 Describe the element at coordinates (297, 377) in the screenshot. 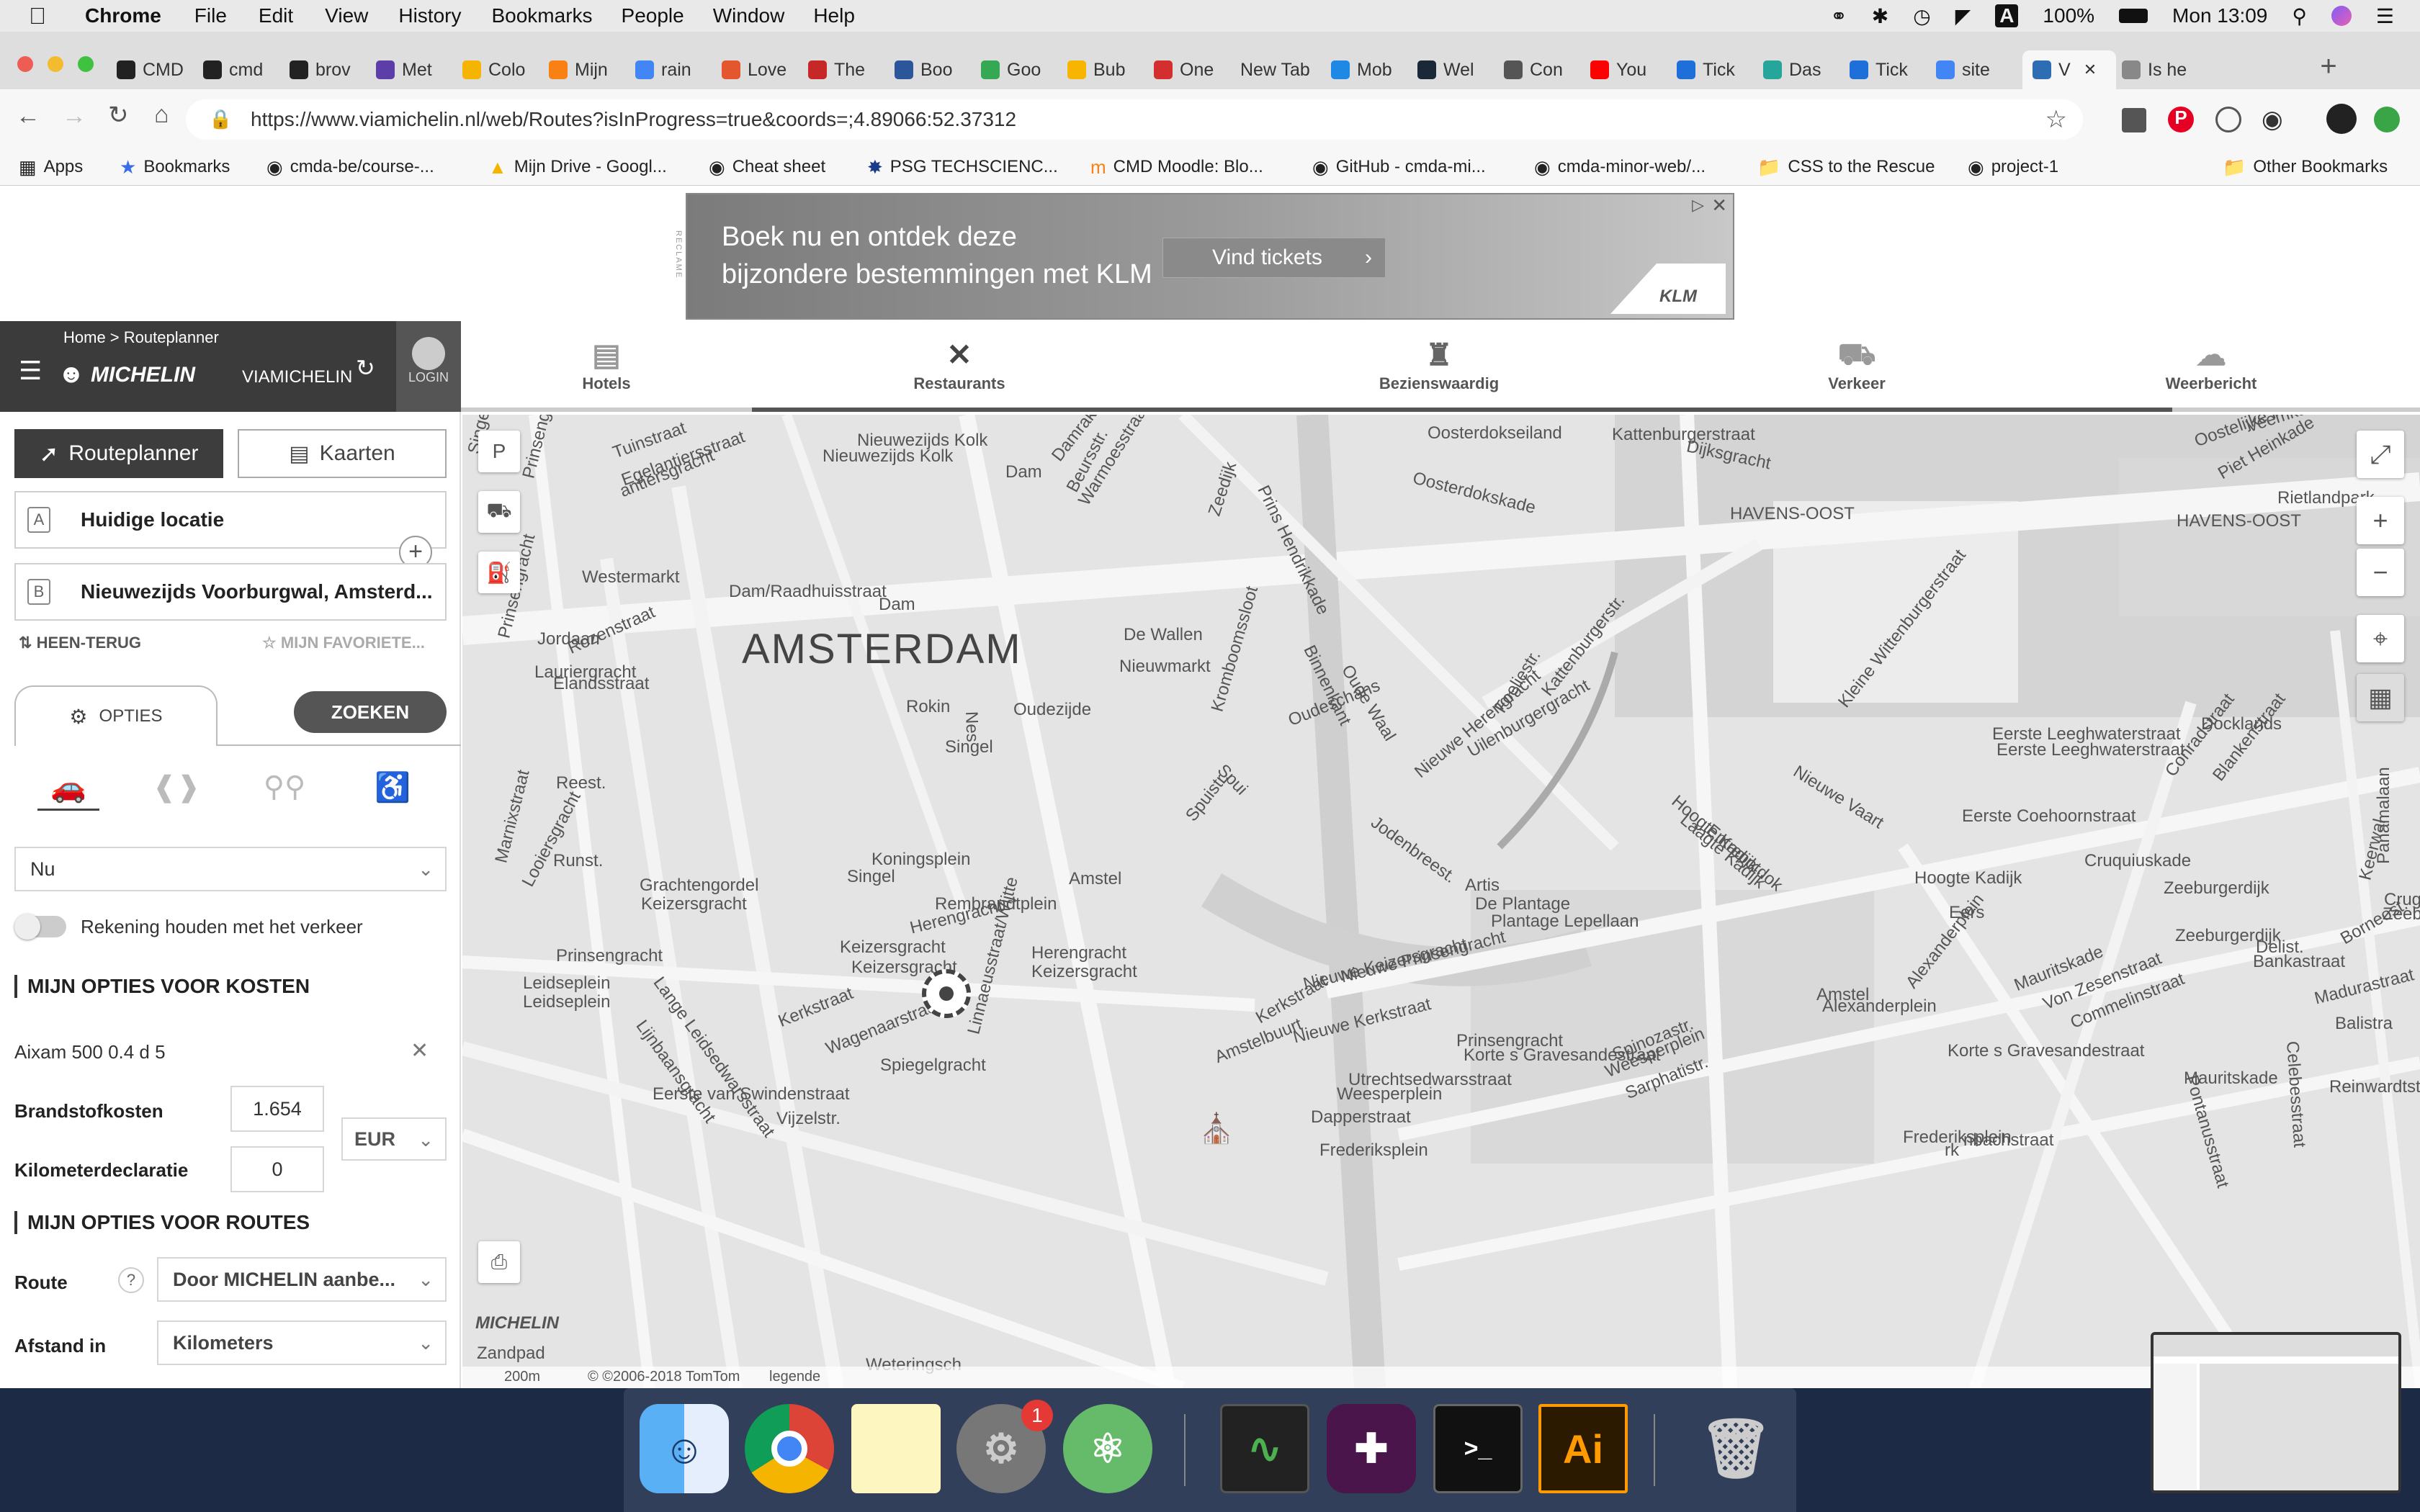

I see `viamichelin-logo: VIAMICHELIN` at that location.